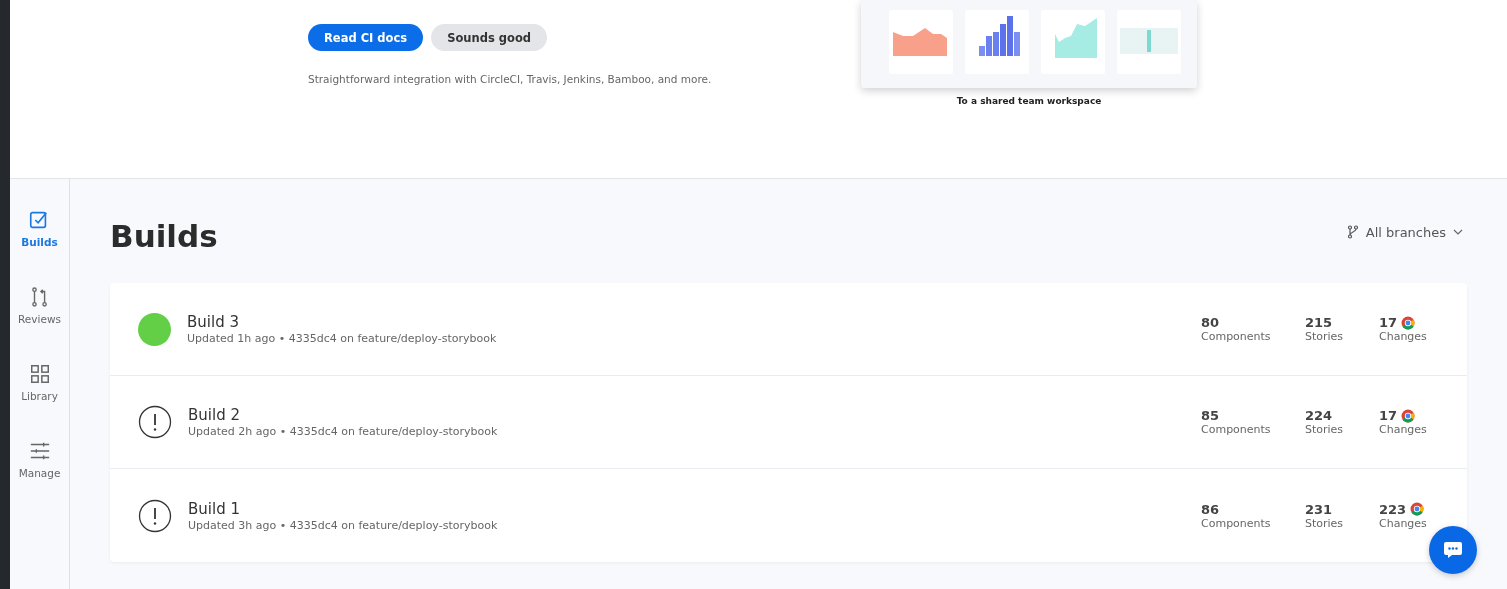 This screenshot has height=589, width=1507. I want to click on stat-value: 223, so click(1393, 509).